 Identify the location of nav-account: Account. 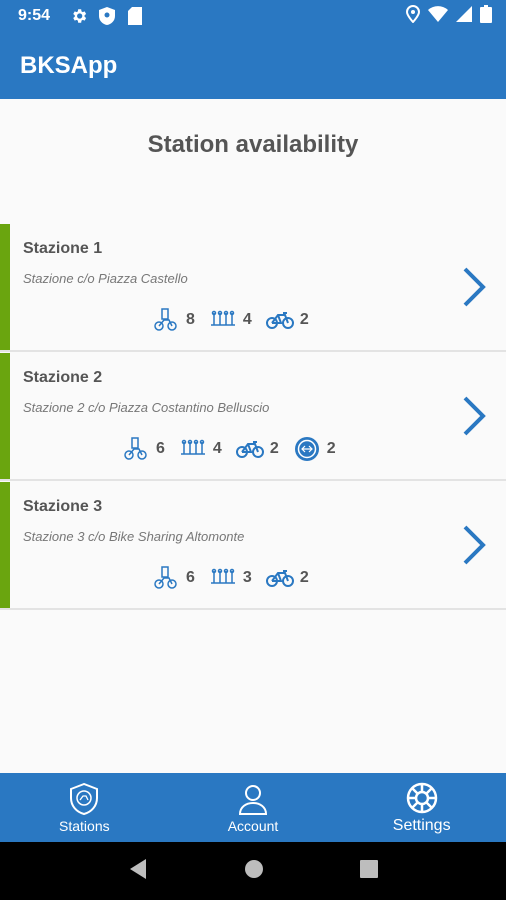
(253, 807).